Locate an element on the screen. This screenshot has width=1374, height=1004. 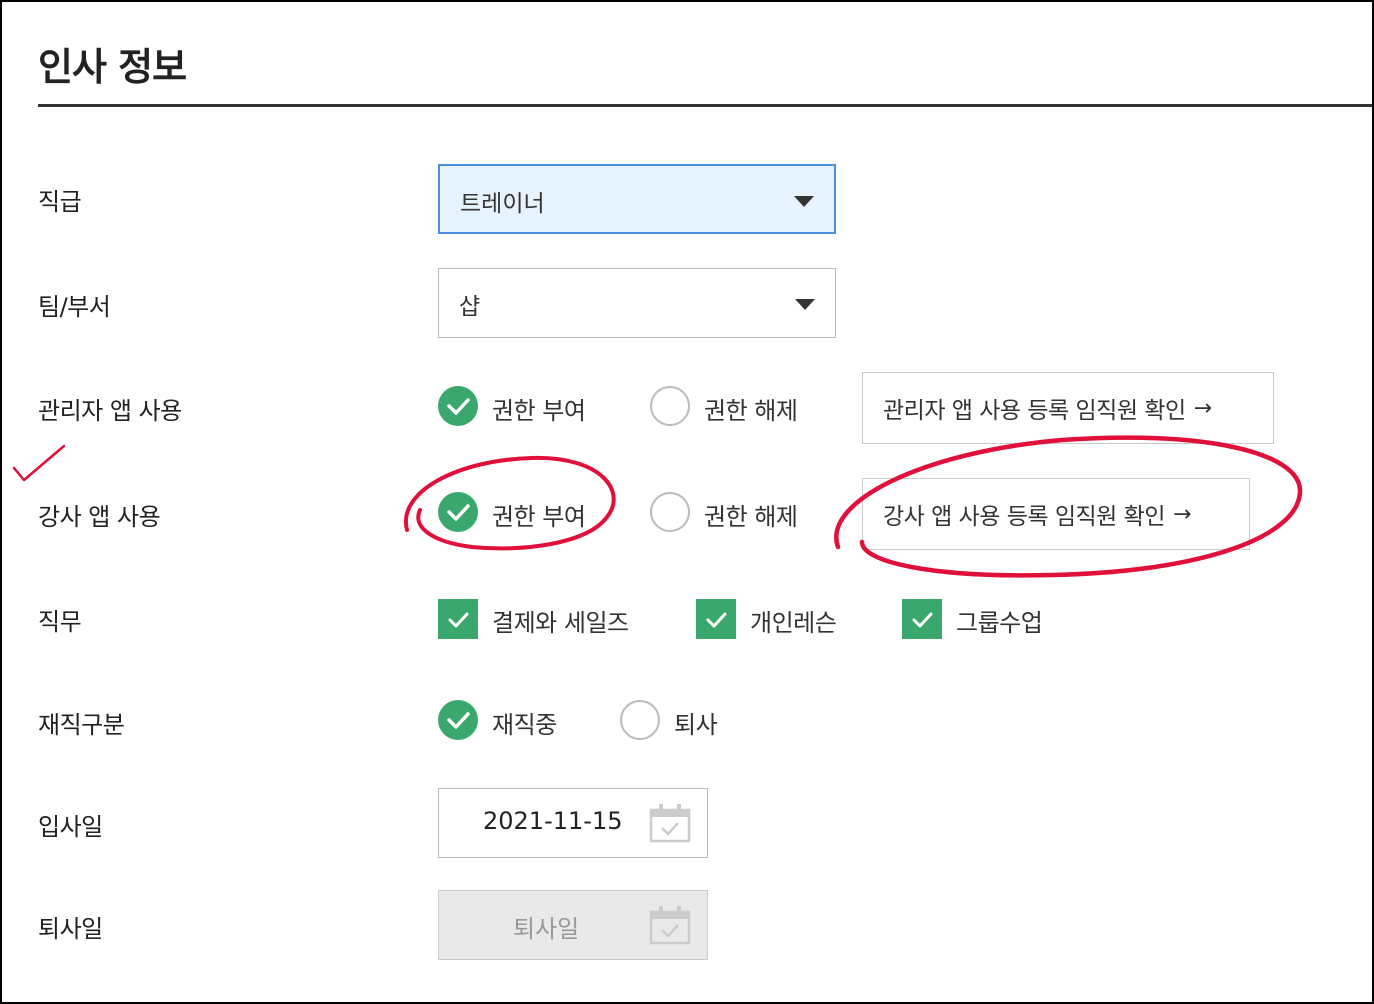
admin-app-label: 관리자 앱 사용 is located at coordinates (110, 411).